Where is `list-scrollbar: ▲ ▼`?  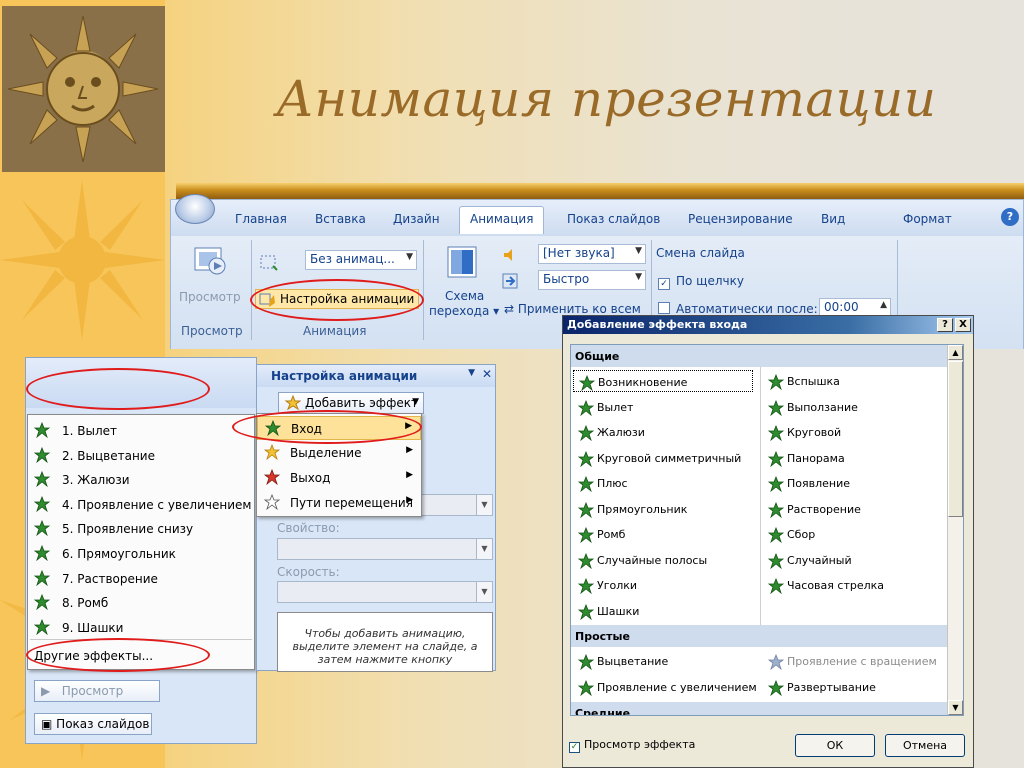
list-scrollbar: ▲ ▼ is located at coordinates (955, 530).